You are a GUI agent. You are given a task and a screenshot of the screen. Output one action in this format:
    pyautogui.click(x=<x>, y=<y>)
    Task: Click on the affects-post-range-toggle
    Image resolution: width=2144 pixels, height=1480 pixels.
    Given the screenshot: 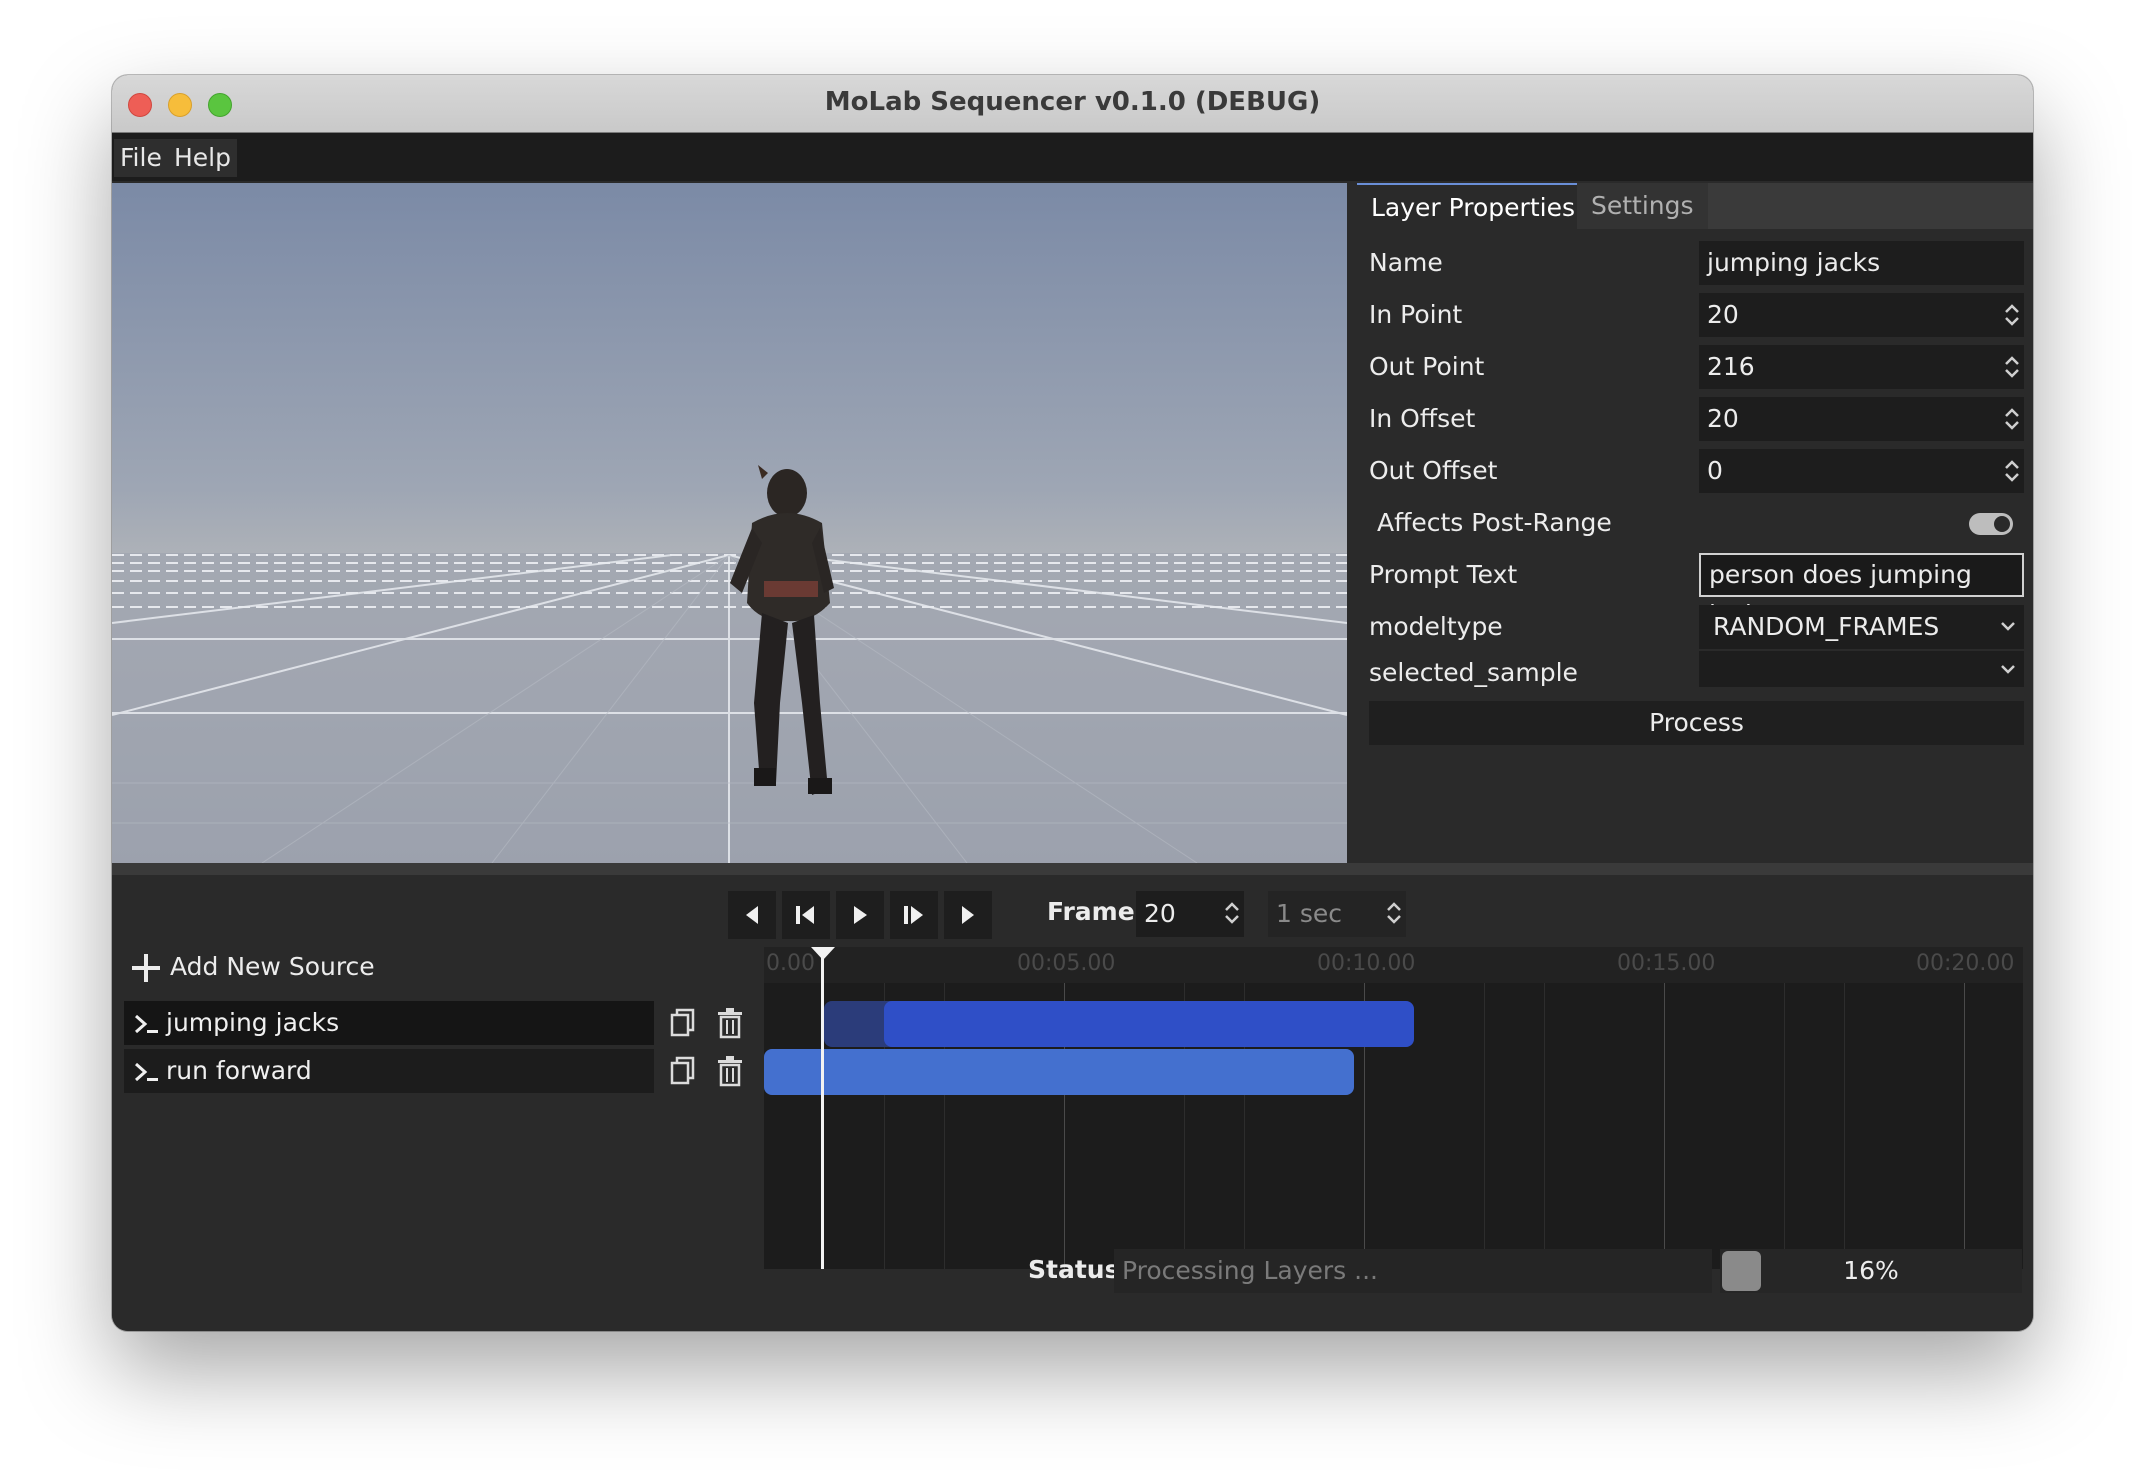 What is the action you would take?
    pyautogui.click(x=1991, y=524)
    